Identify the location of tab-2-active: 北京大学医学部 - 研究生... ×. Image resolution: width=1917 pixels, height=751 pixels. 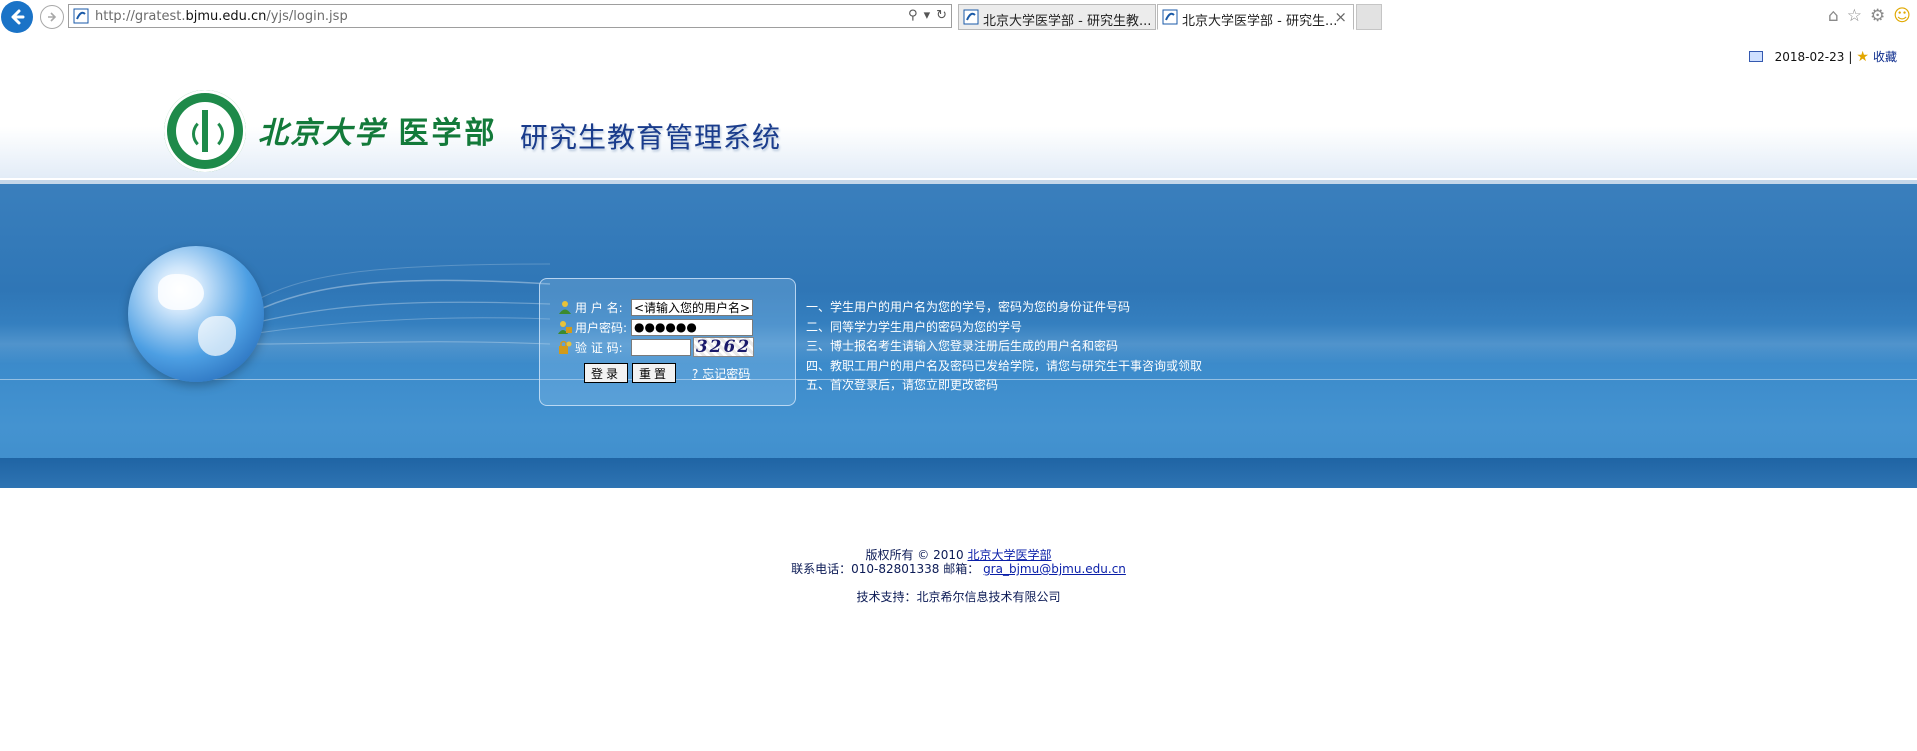
(1255, 17).